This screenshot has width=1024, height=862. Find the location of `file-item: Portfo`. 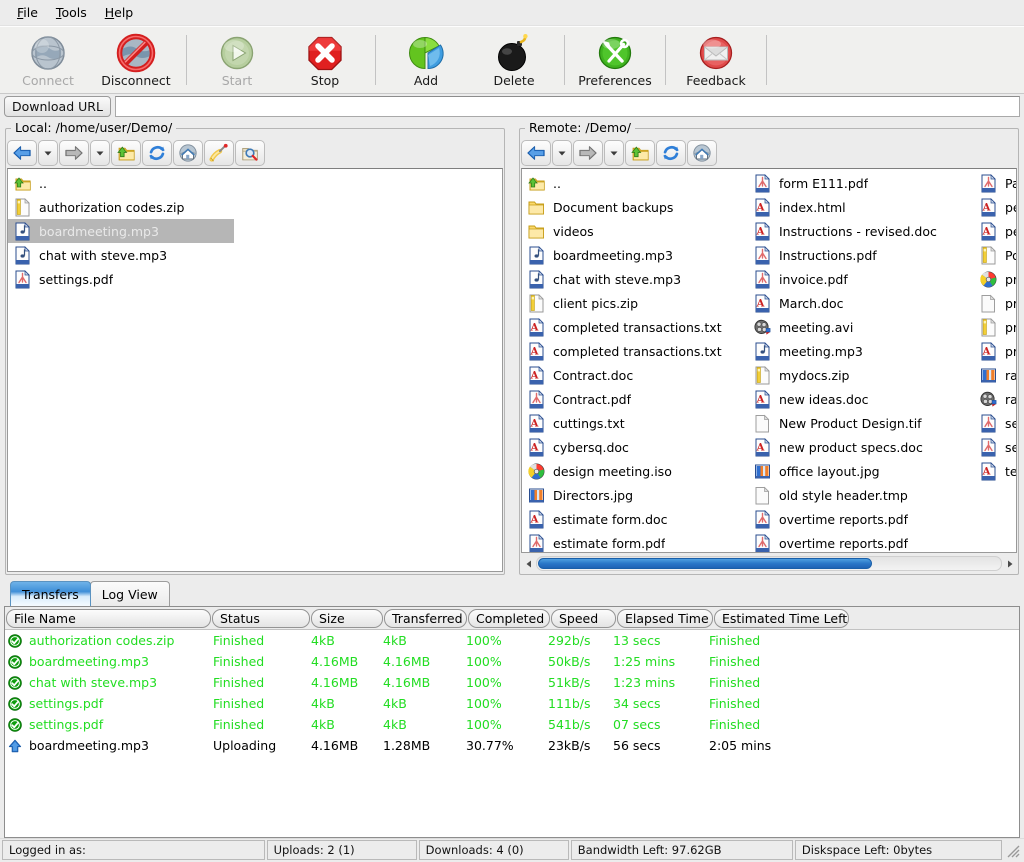

file-item: Portfo is located at coordinates (995, 255).